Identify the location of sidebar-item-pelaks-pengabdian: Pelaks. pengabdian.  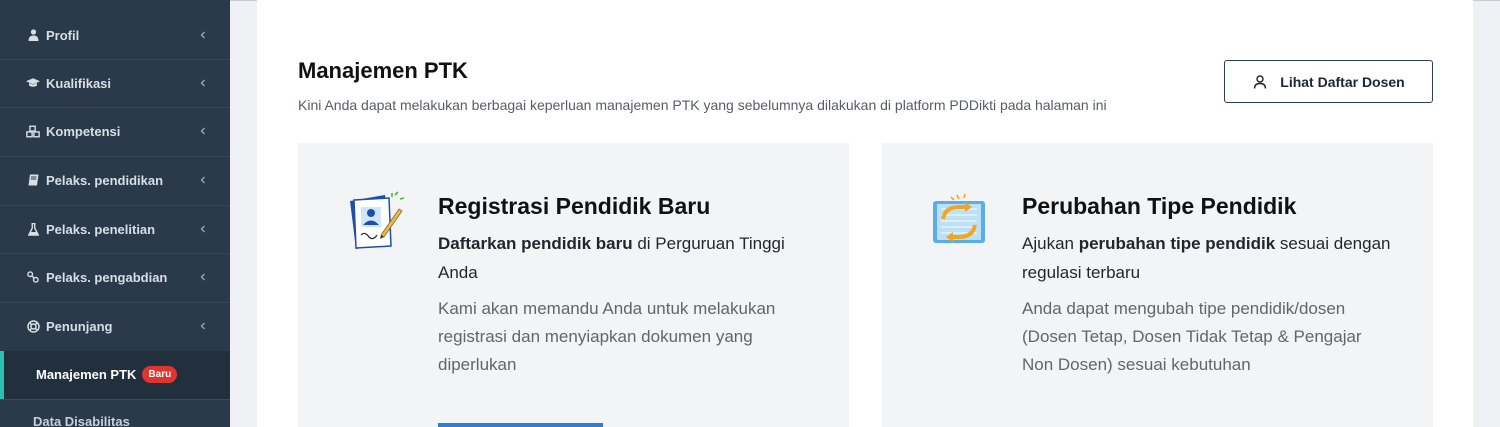
(115, 277).